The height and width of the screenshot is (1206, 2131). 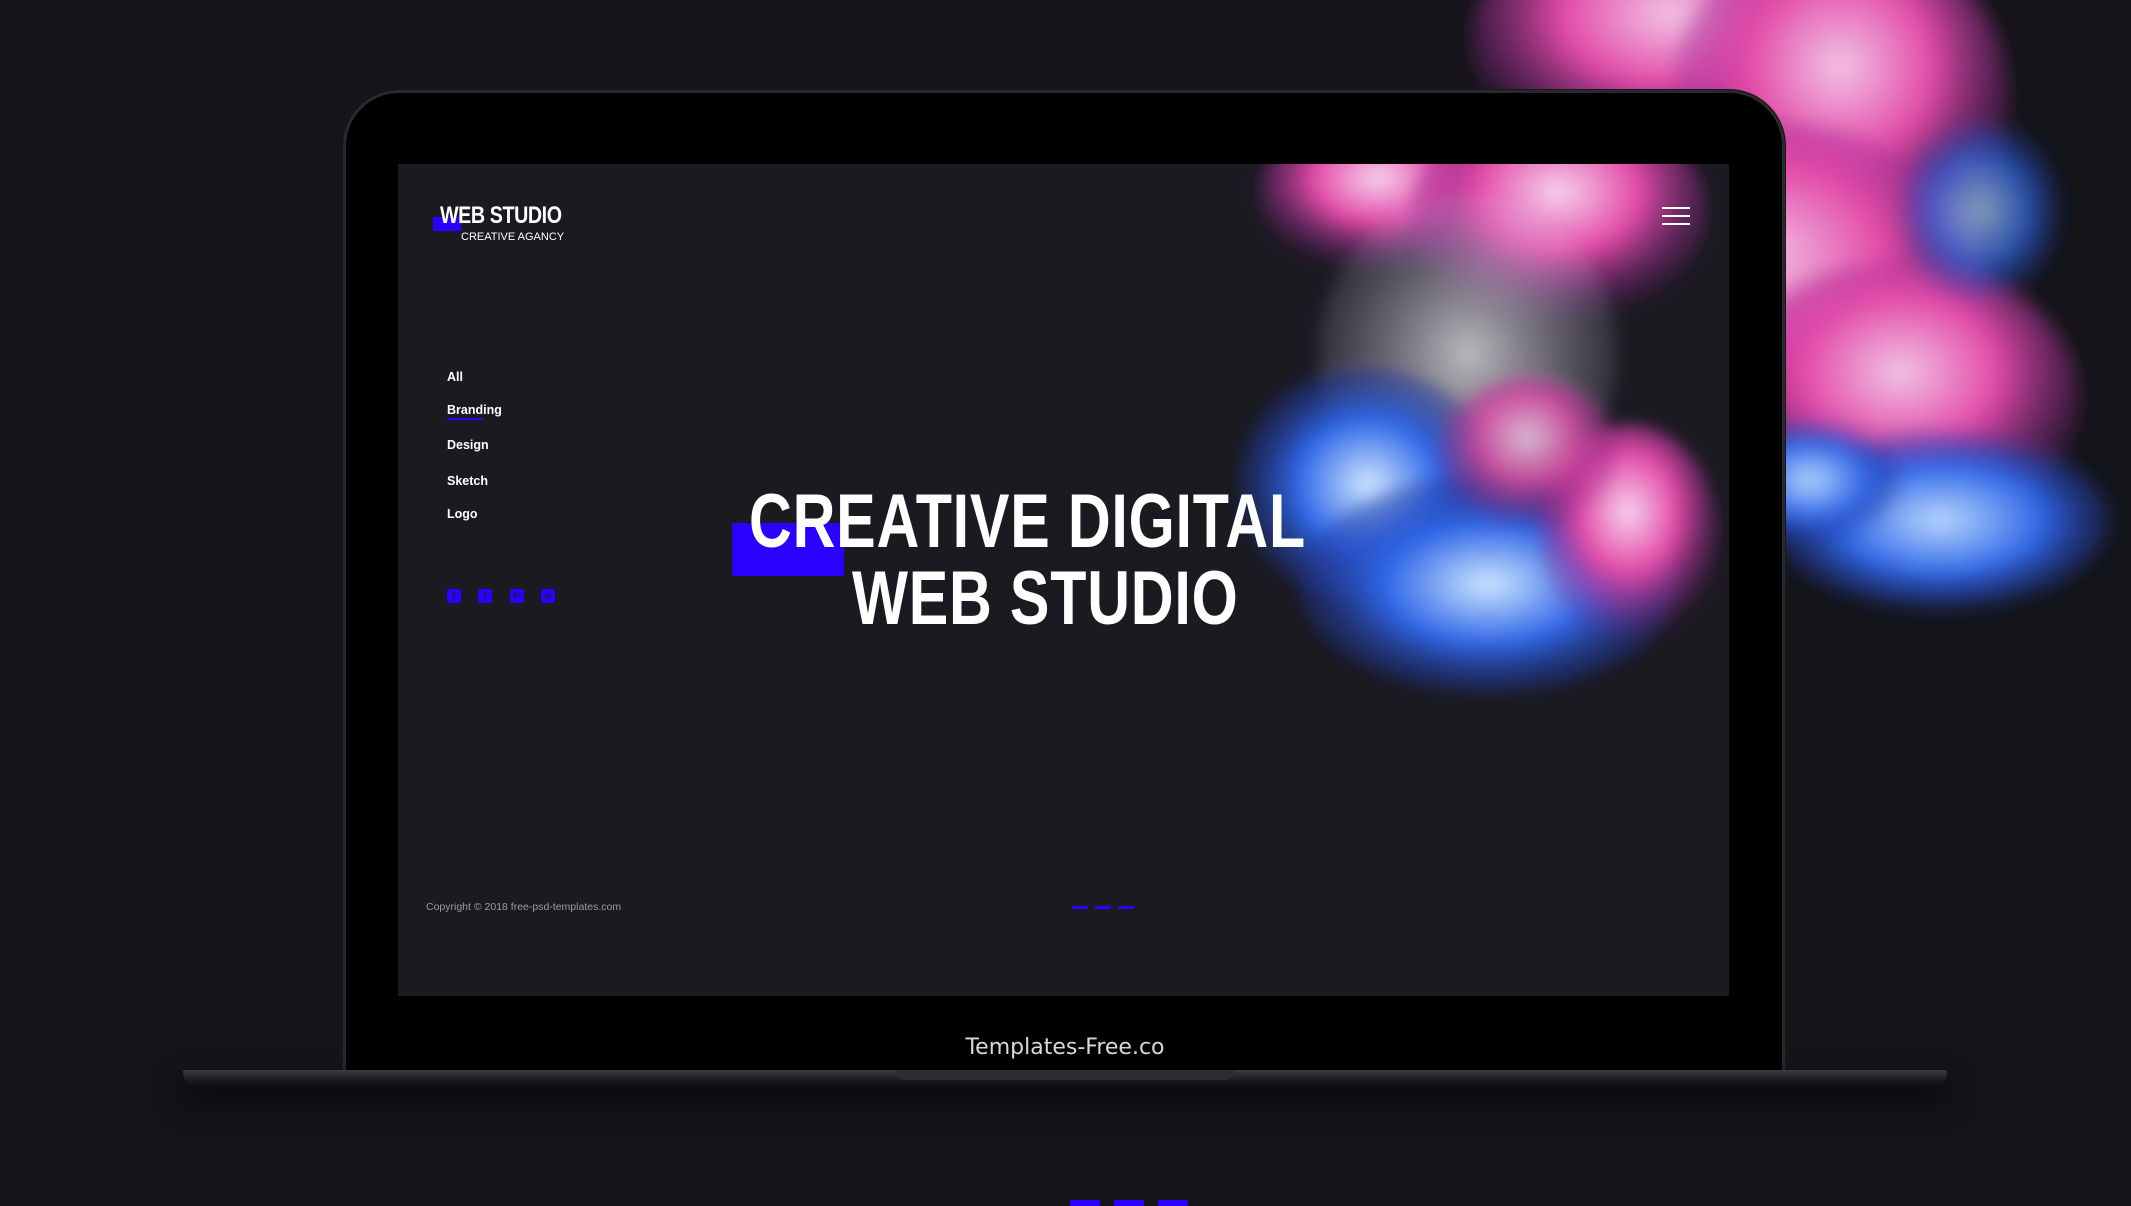 What do you see at coordinates (517, 596) in the screenshot?
I see `google-plus-icon: g+` at bounding box center [517, 596].